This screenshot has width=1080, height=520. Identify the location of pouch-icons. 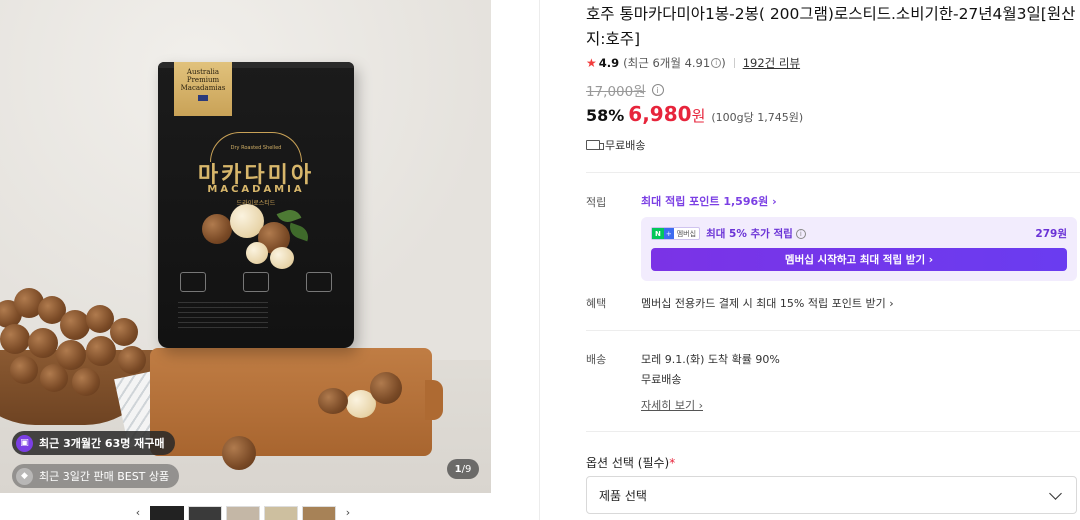
(256, 282).